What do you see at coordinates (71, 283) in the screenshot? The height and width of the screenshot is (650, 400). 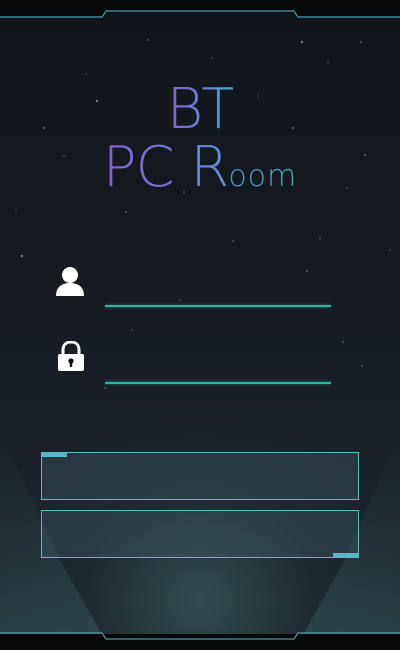 I see `user-icon` at bounding box center [71, 283].